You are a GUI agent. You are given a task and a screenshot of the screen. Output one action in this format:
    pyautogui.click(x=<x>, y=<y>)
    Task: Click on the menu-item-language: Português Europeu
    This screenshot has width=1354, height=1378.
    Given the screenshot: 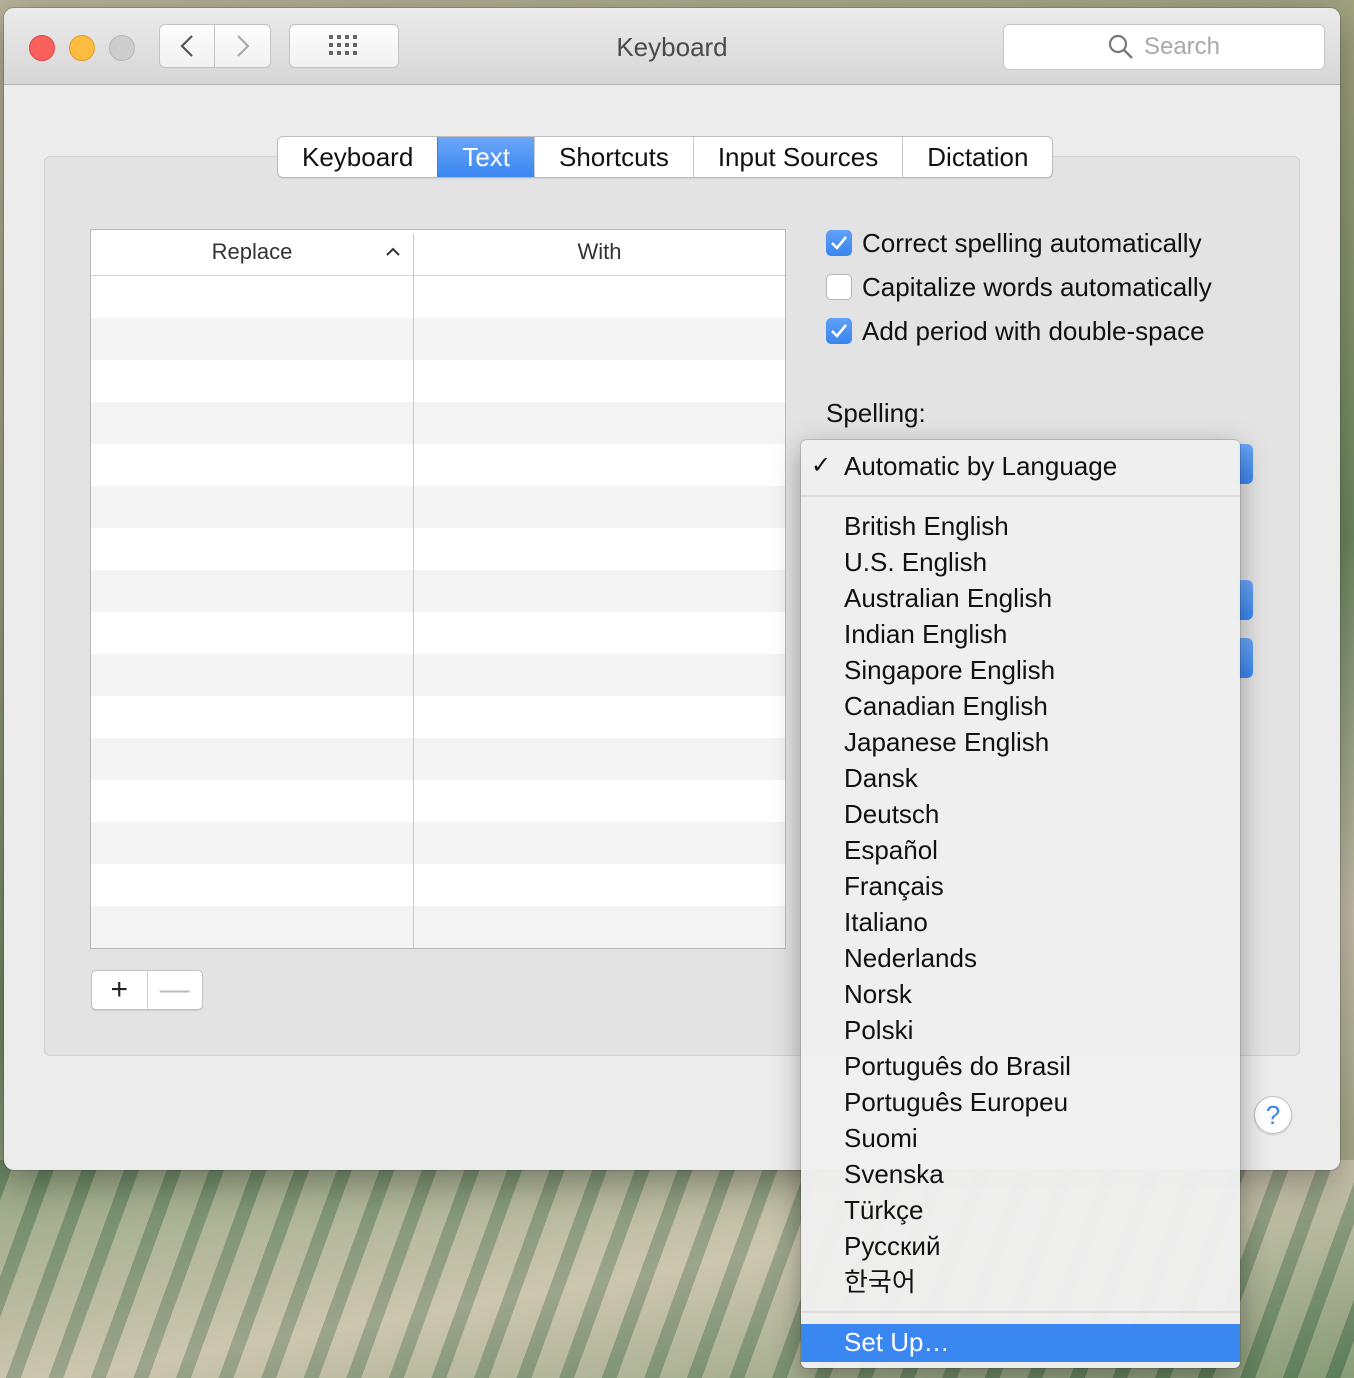 What is the action you would take?
    pyautogui.click(x=1020, y=1102)
    